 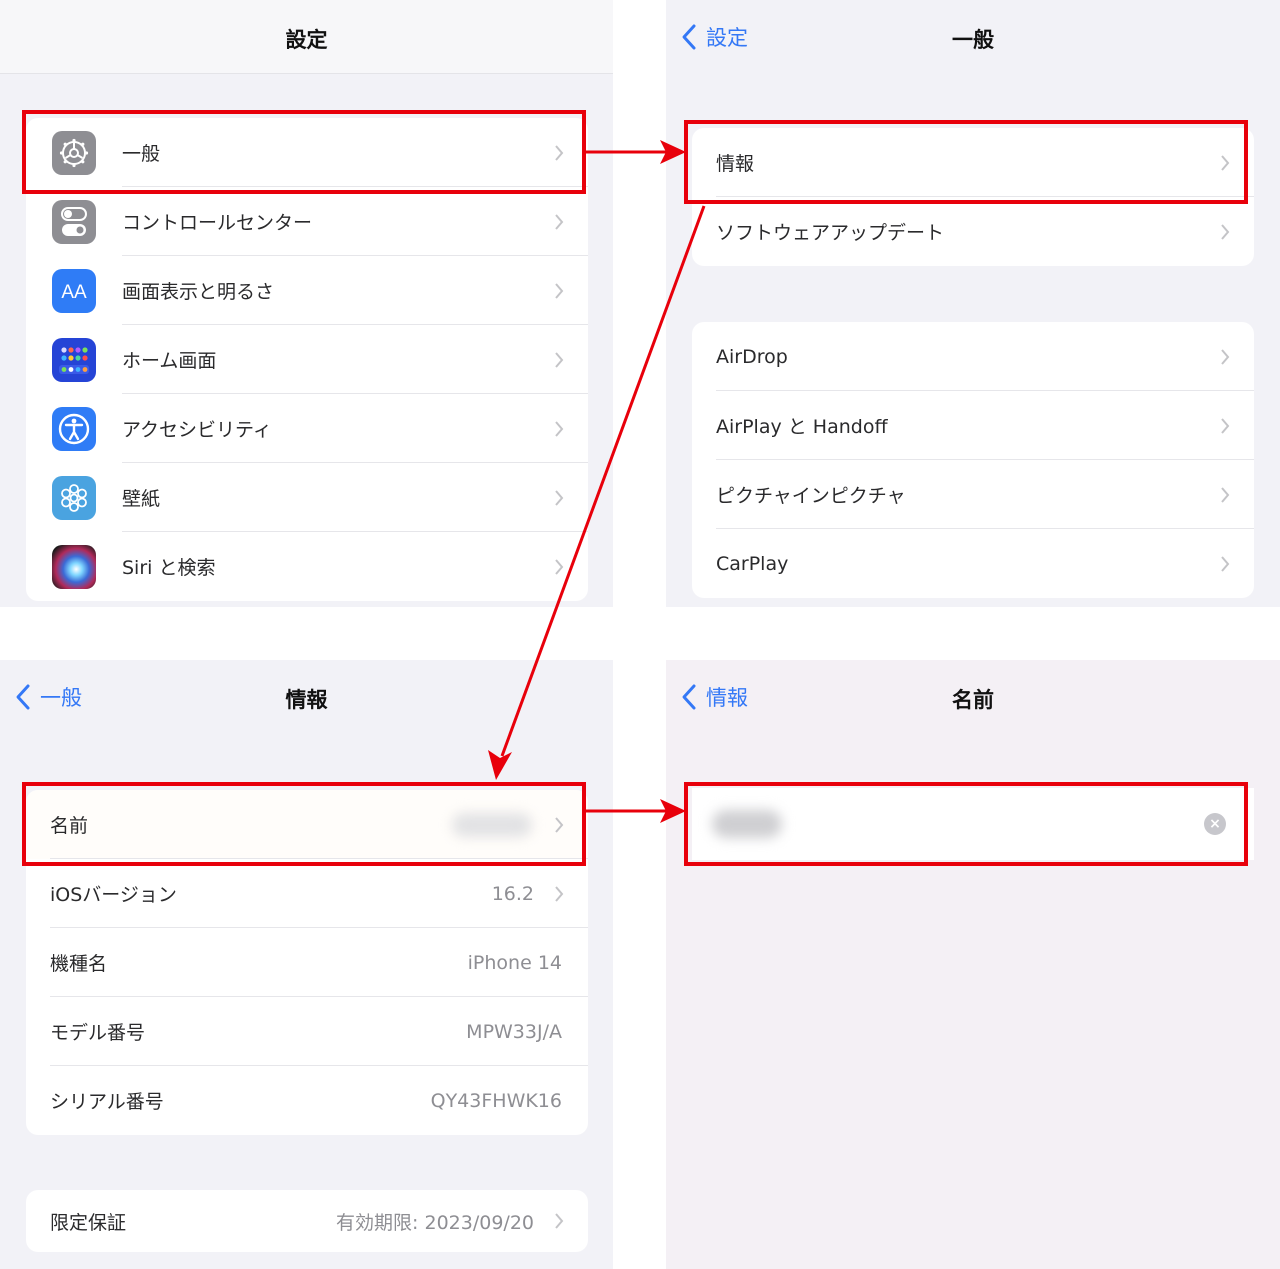 What do you see at coordinates (830, 233) in the screenshot?
I see `general-item-label: ソフトウェアアップデート` at bounding box center [830, 233].